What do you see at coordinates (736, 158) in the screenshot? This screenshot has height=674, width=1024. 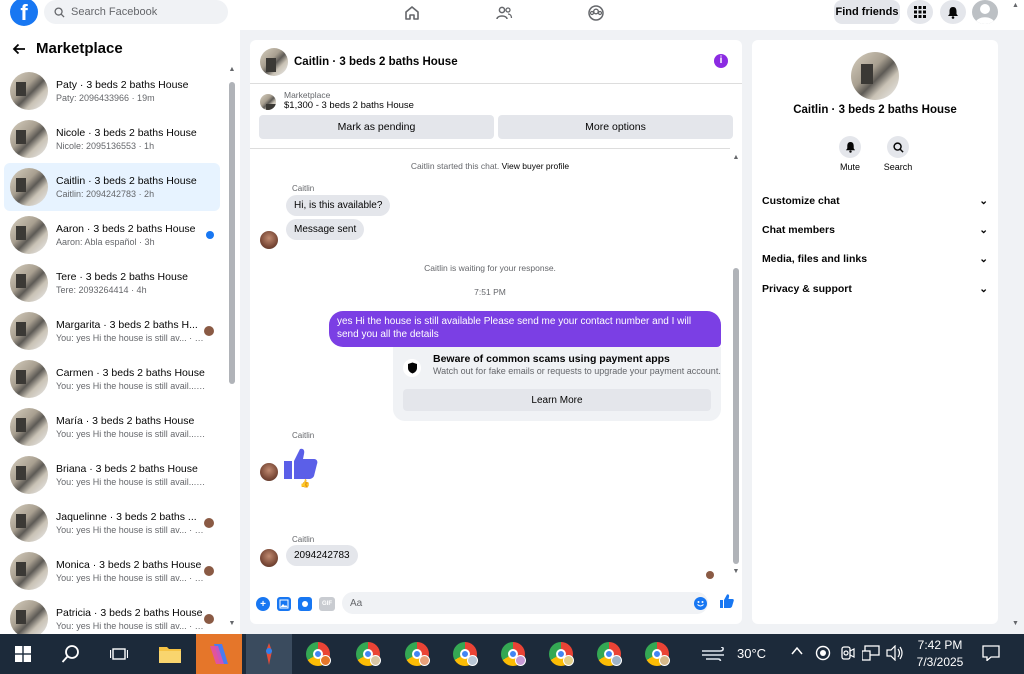 I see `chat-scroll-up-arrow-icon: ▲` at bounding box center [736, 158].